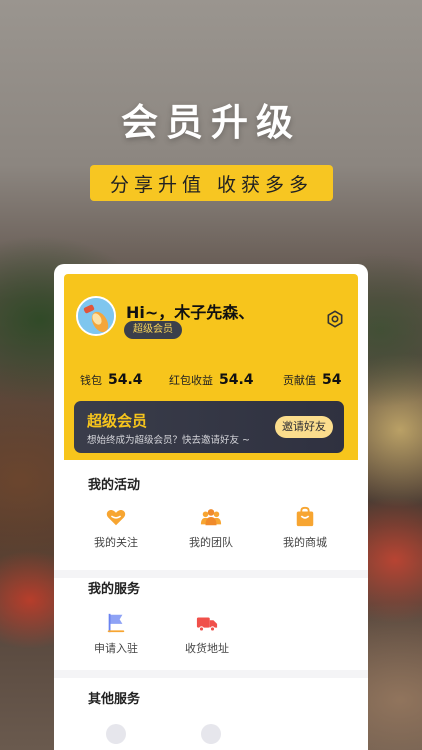  What do you see at coordinates (114, 485) in the screenshot?
I see `section-title: 我的活动` at bounding box center [114, 485].